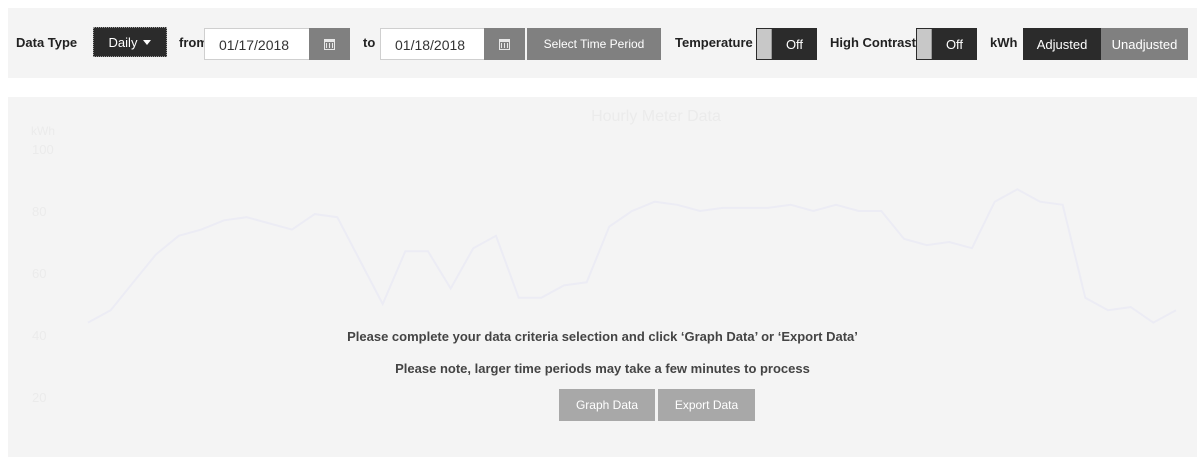 Image resolution: width=1202 pixels, height=457 pixels. I want to click on kwh-label: kWh, so click(1004, 42).